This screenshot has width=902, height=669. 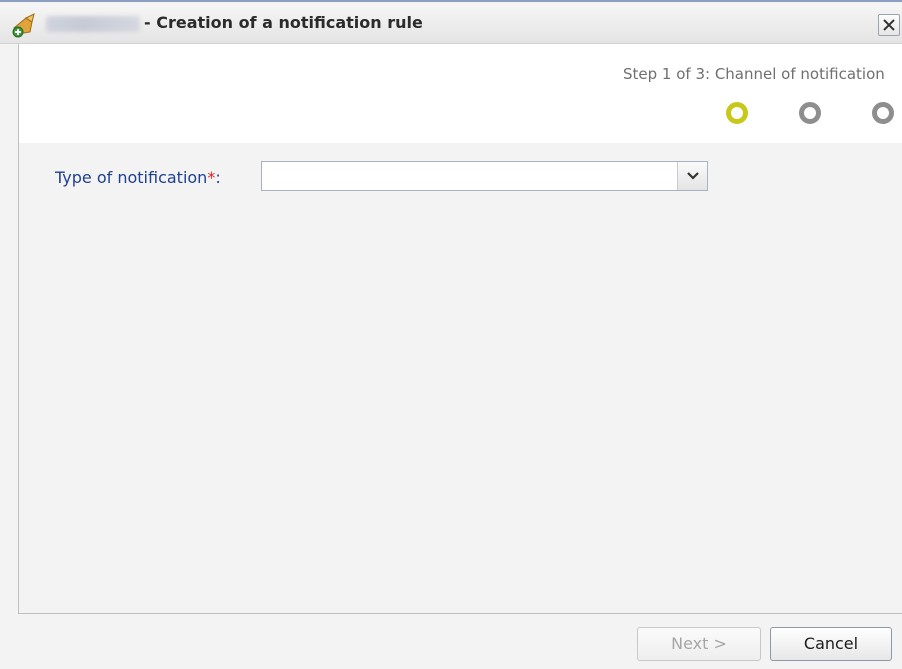 What do you see at coordinates (737, 113) in the screenshot?
I see `step-1-indicator` at bounding box center [737, 113].